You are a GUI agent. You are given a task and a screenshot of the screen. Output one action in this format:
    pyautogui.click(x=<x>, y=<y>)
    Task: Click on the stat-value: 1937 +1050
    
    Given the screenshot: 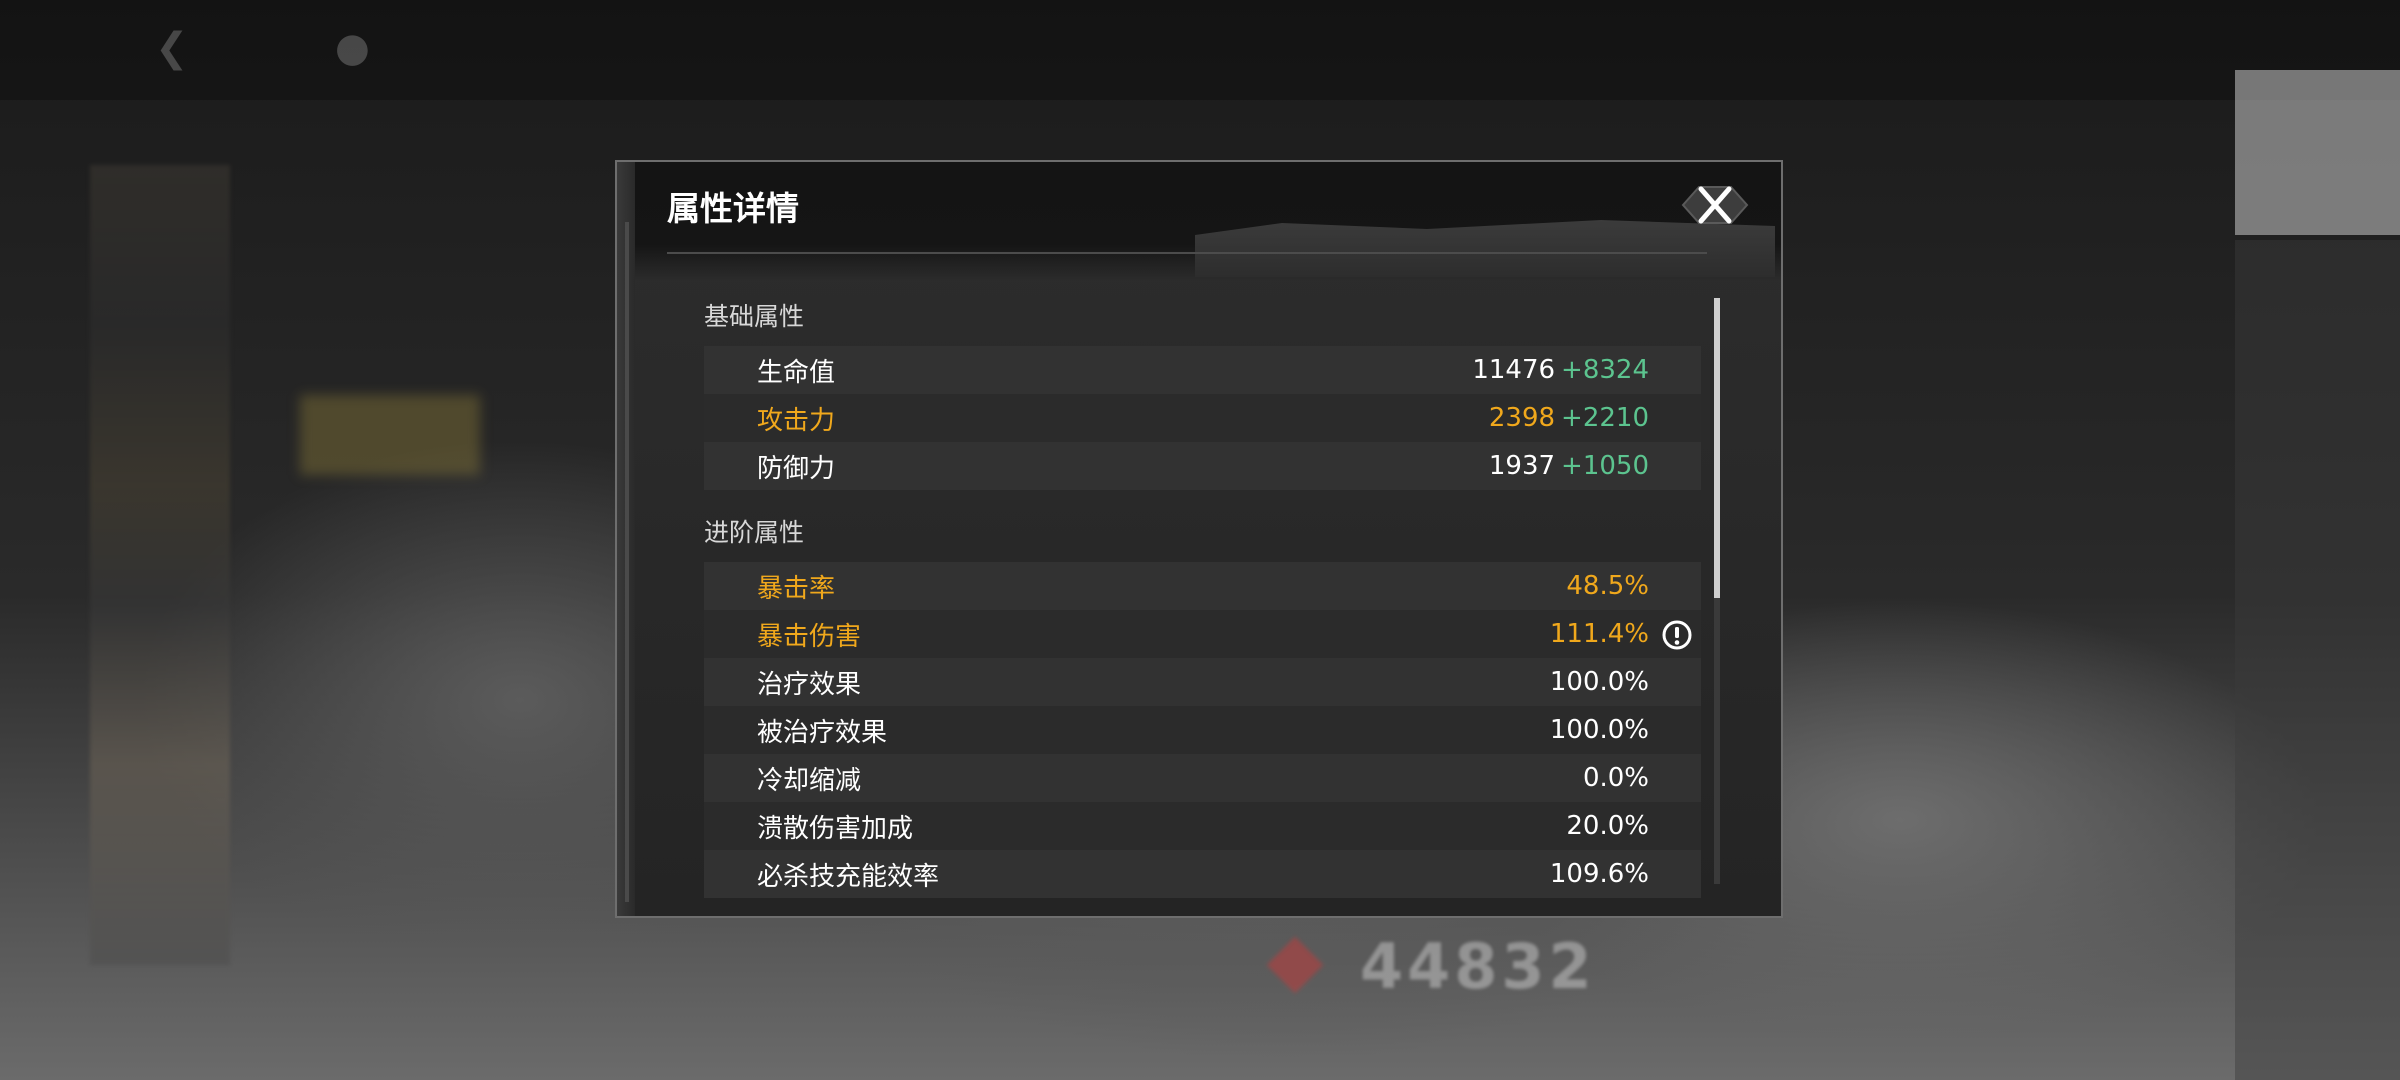 What is the action you would take?
    pyautogui.click(x=1569, y=466)
    